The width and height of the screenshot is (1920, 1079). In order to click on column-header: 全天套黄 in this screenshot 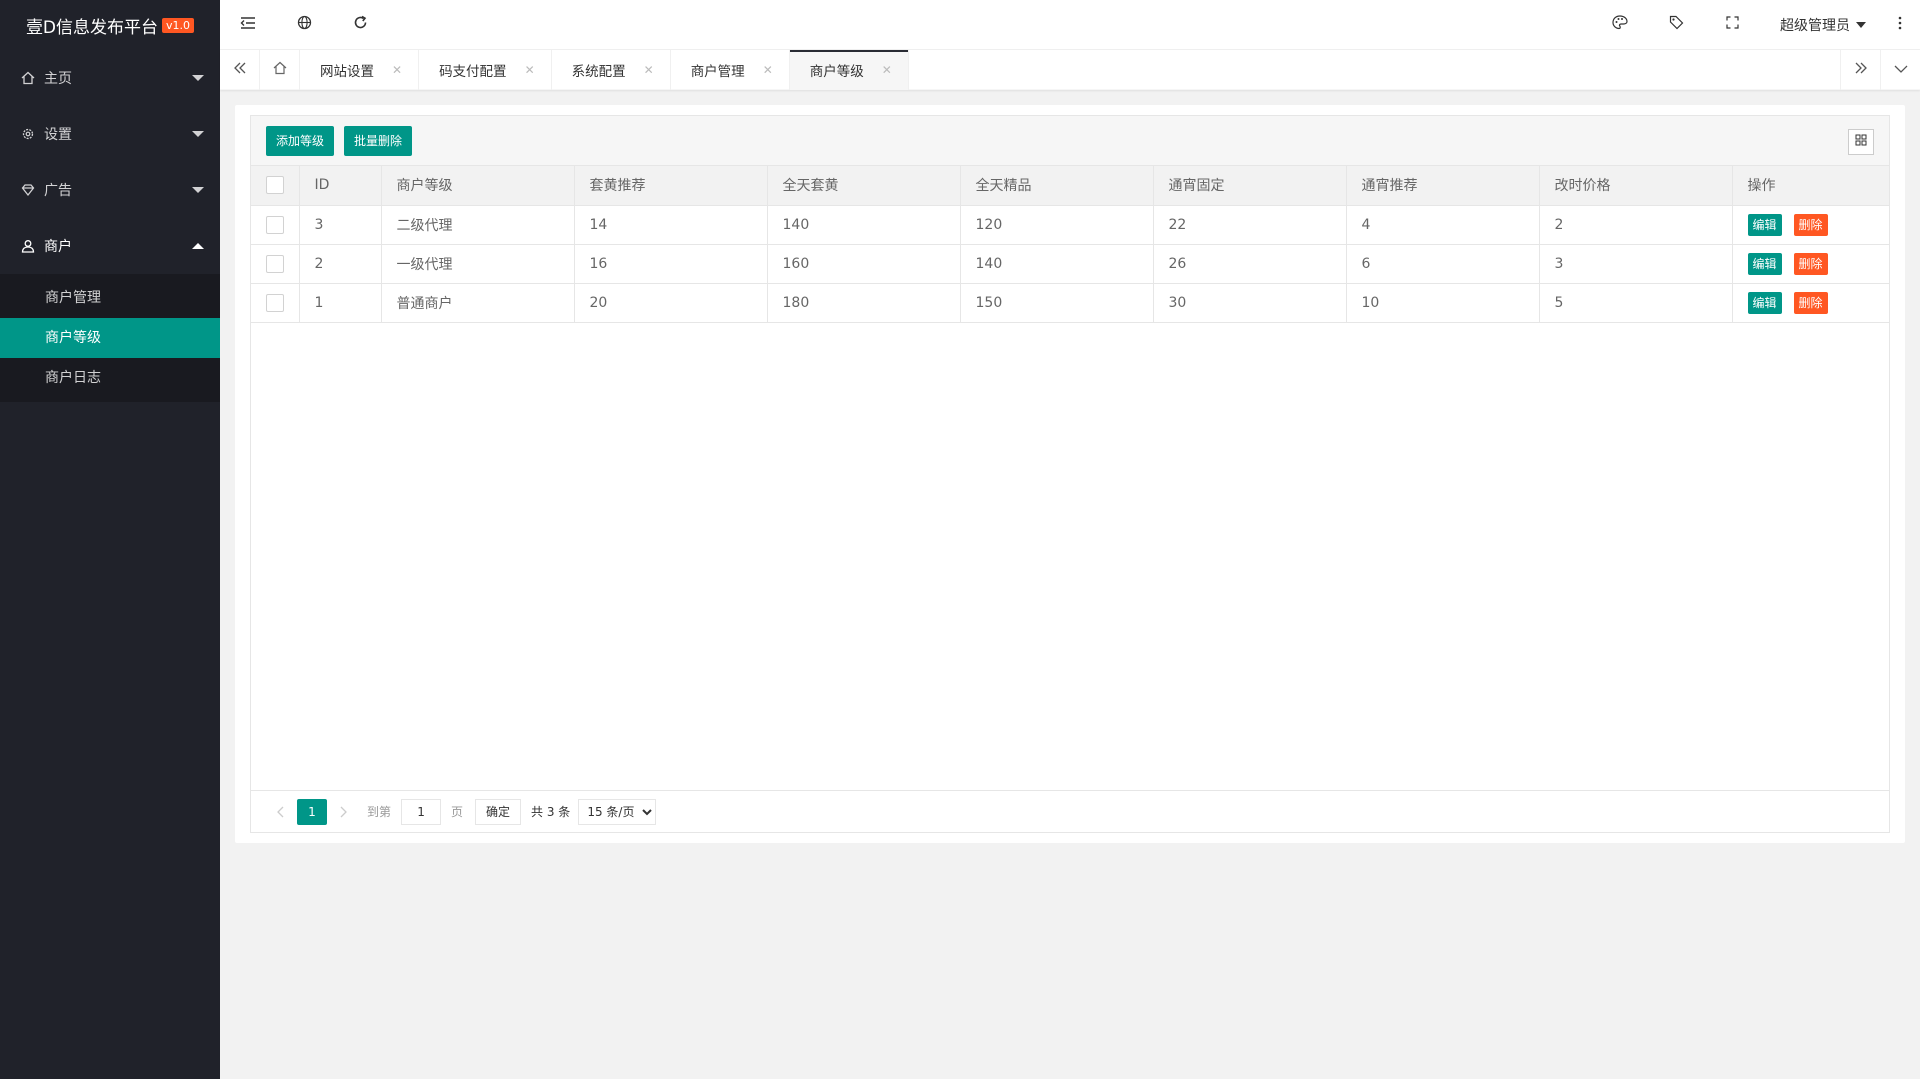, I will do `click(864, 186)`.